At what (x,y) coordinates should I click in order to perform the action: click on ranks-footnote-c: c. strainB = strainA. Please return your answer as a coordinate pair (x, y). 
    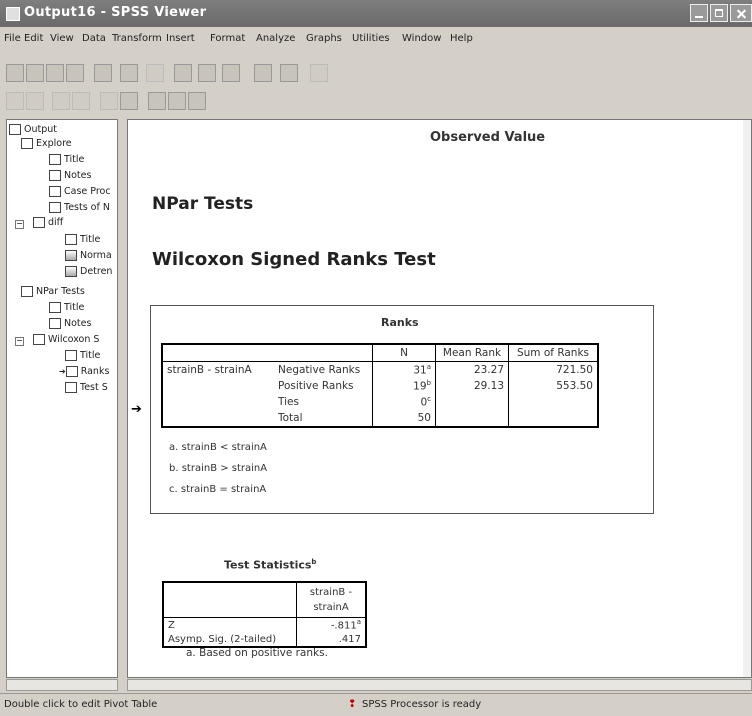
    Looking at the image, I should click on (218, 489).